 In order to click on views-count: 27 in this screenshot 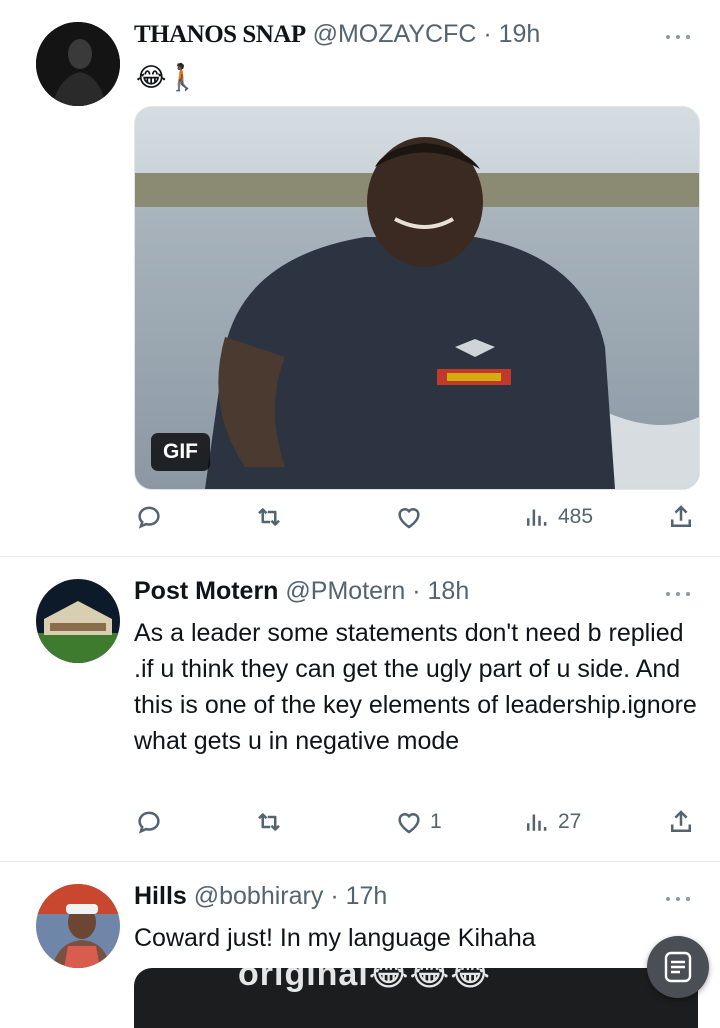, I will do `click(570, 821)`.